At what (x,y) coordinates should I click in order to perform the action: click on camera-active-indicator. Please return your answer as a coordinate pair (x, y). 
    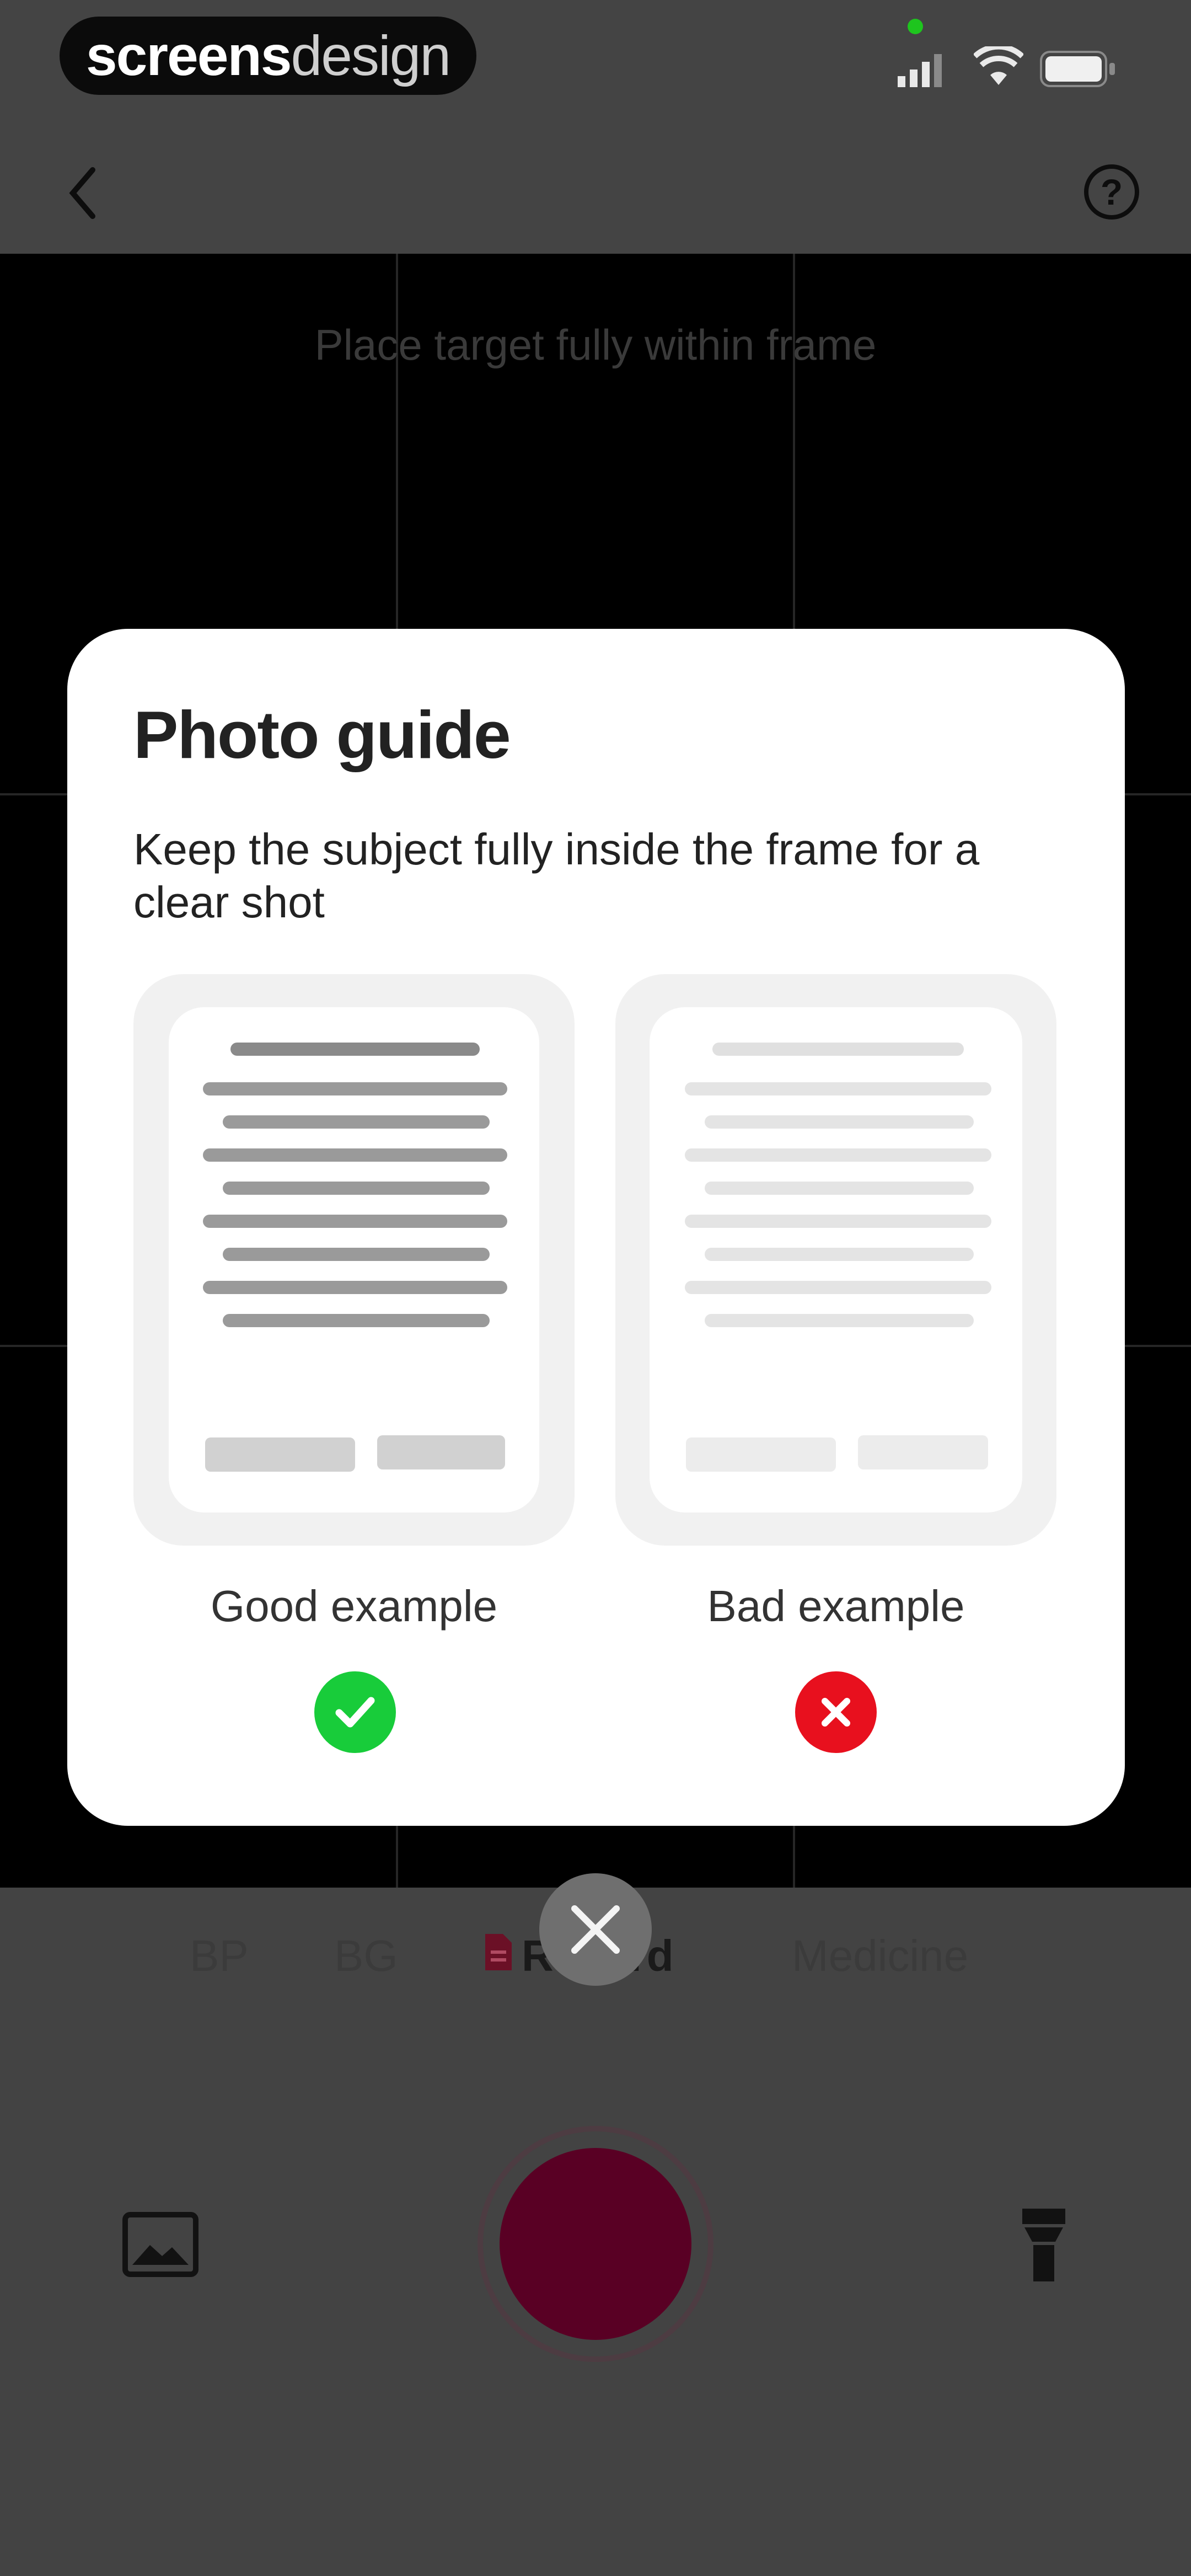
    Looking at the image, I should click on (915, 26).